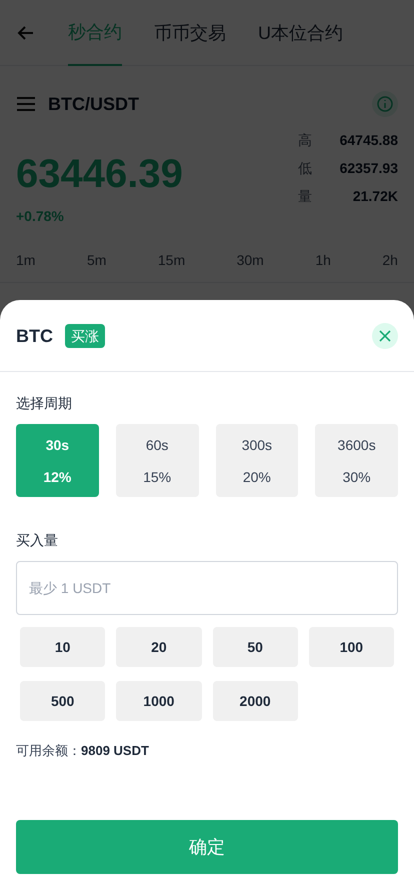 The width and height of the screenshot is (414, 896). What do you see at coordinates (34, 336) in the screenshot?
I see `coin-title: BTC` at bounding box center [34, 336].